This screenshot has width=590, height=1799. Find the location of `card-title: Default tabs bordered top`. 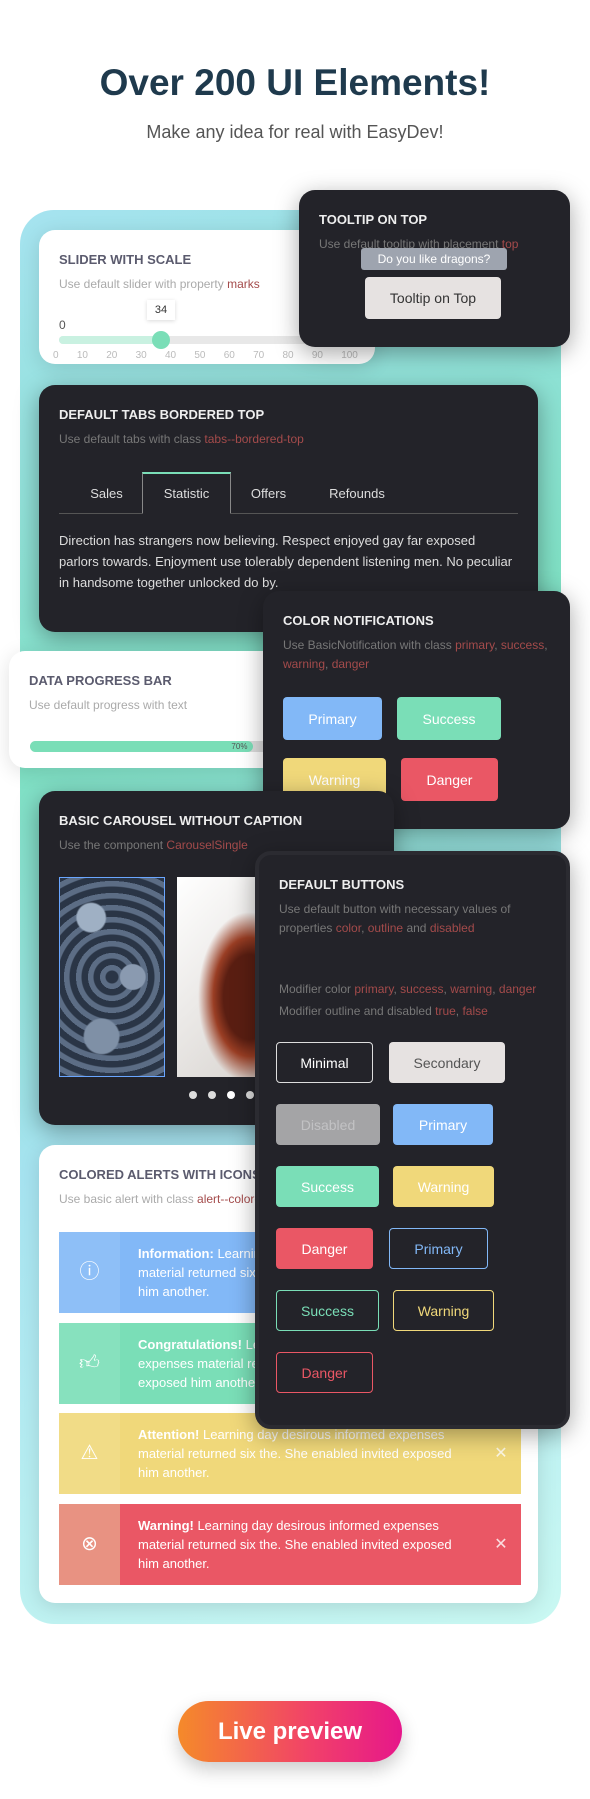

card-title: Default tabs bordered top is located at coordinates (162, 414).